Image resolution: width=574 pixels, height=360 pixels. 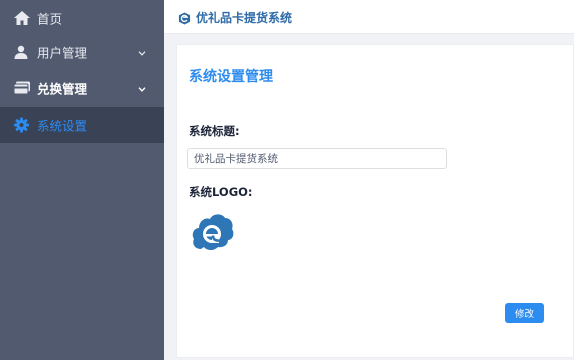 I want to click on sidebar-item-label: 系统设置, so click(x=62, y=126).